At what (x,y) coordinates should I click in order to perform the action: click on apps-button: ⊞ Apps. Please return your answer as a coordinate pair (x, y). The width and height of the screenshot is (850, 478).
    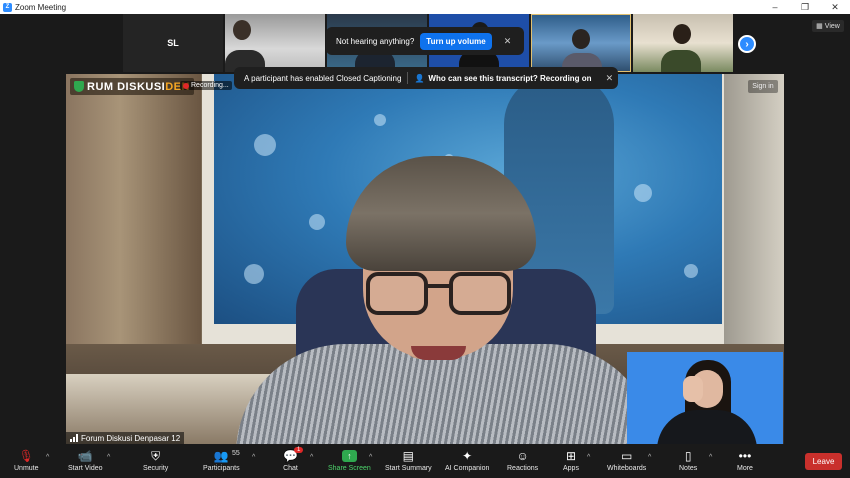
    Looking at the image, I should click on (571, 460).